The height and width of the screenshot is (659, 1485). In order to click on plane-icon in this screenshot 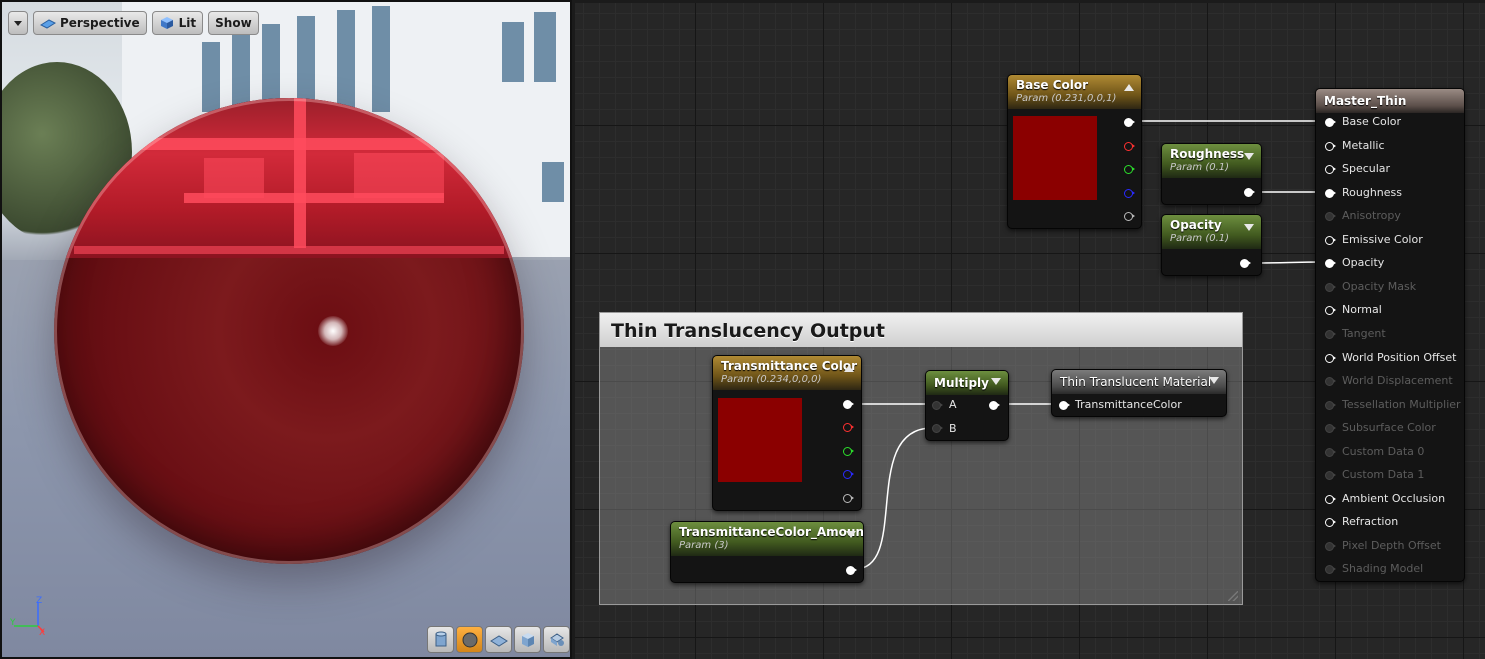, I will do `click(498, 639)`.